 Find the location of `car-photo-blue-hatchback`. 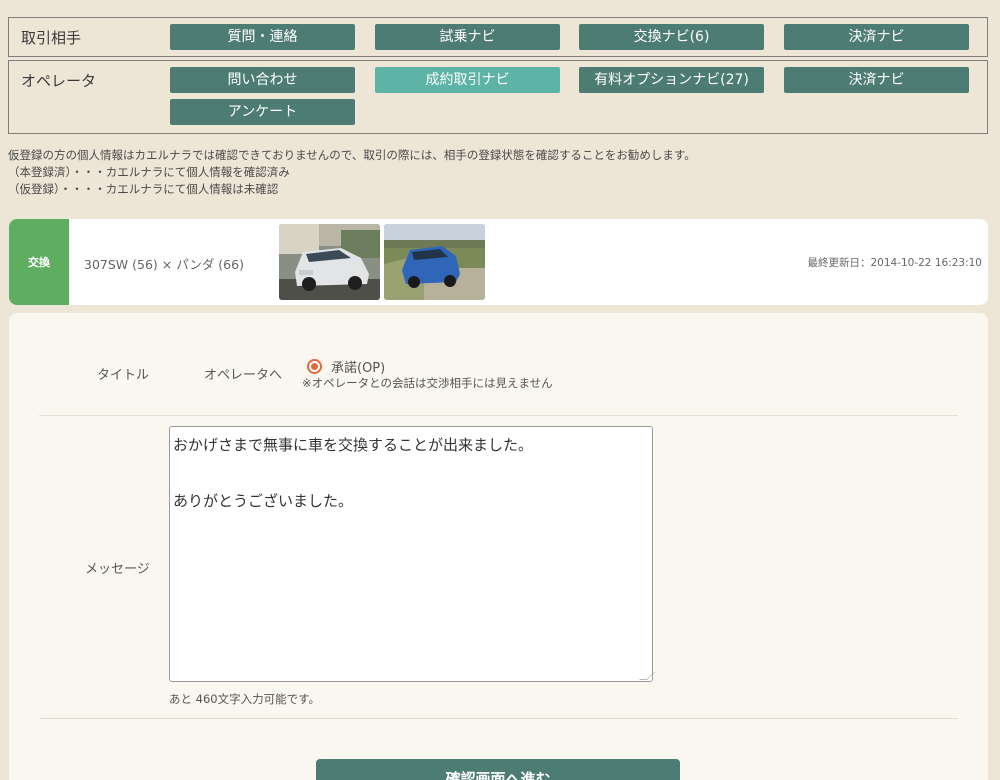

car-photo-blue-hatchback is located at coordinates (434, 262).